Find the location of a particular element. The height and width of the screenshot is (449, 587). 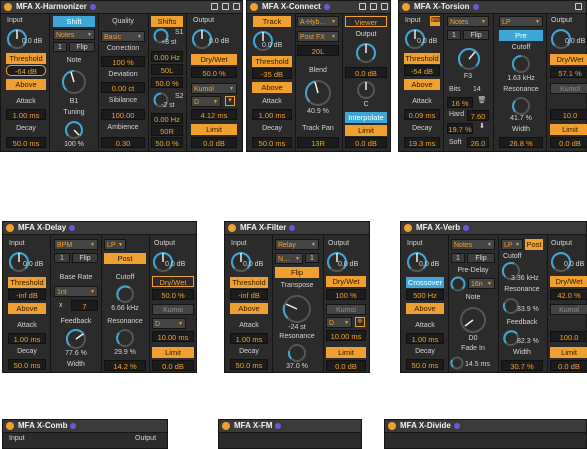

drywet-value: 57.1 % is located at coordinates (568, 72).